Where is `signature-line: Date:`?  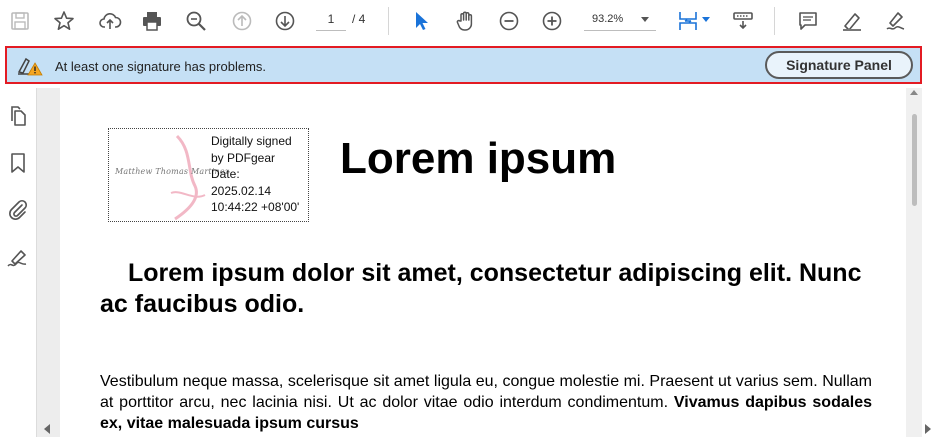 signature-line: Date: is located at coordinates (225, 174).